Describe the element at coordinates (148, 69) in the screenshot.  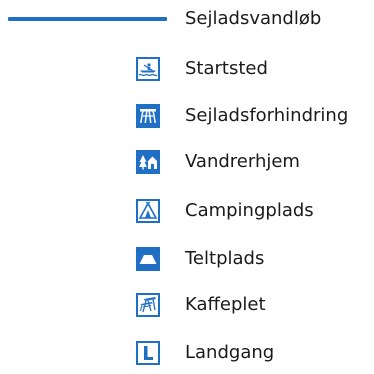
I see `canoe-launch-icon` at that location.